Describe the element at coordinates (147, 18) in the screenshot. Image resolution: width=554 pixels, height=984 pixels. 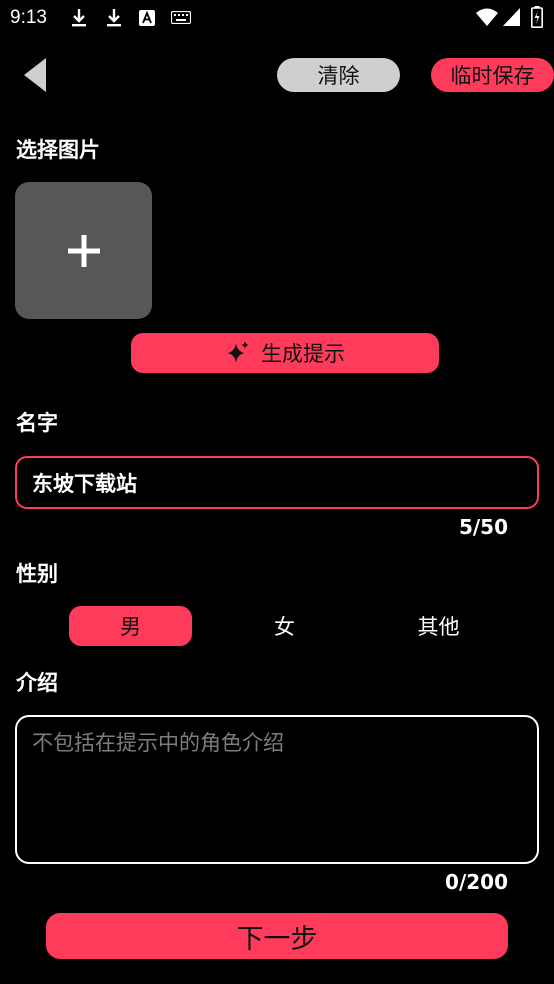
I see `font-a-icon` at that location.